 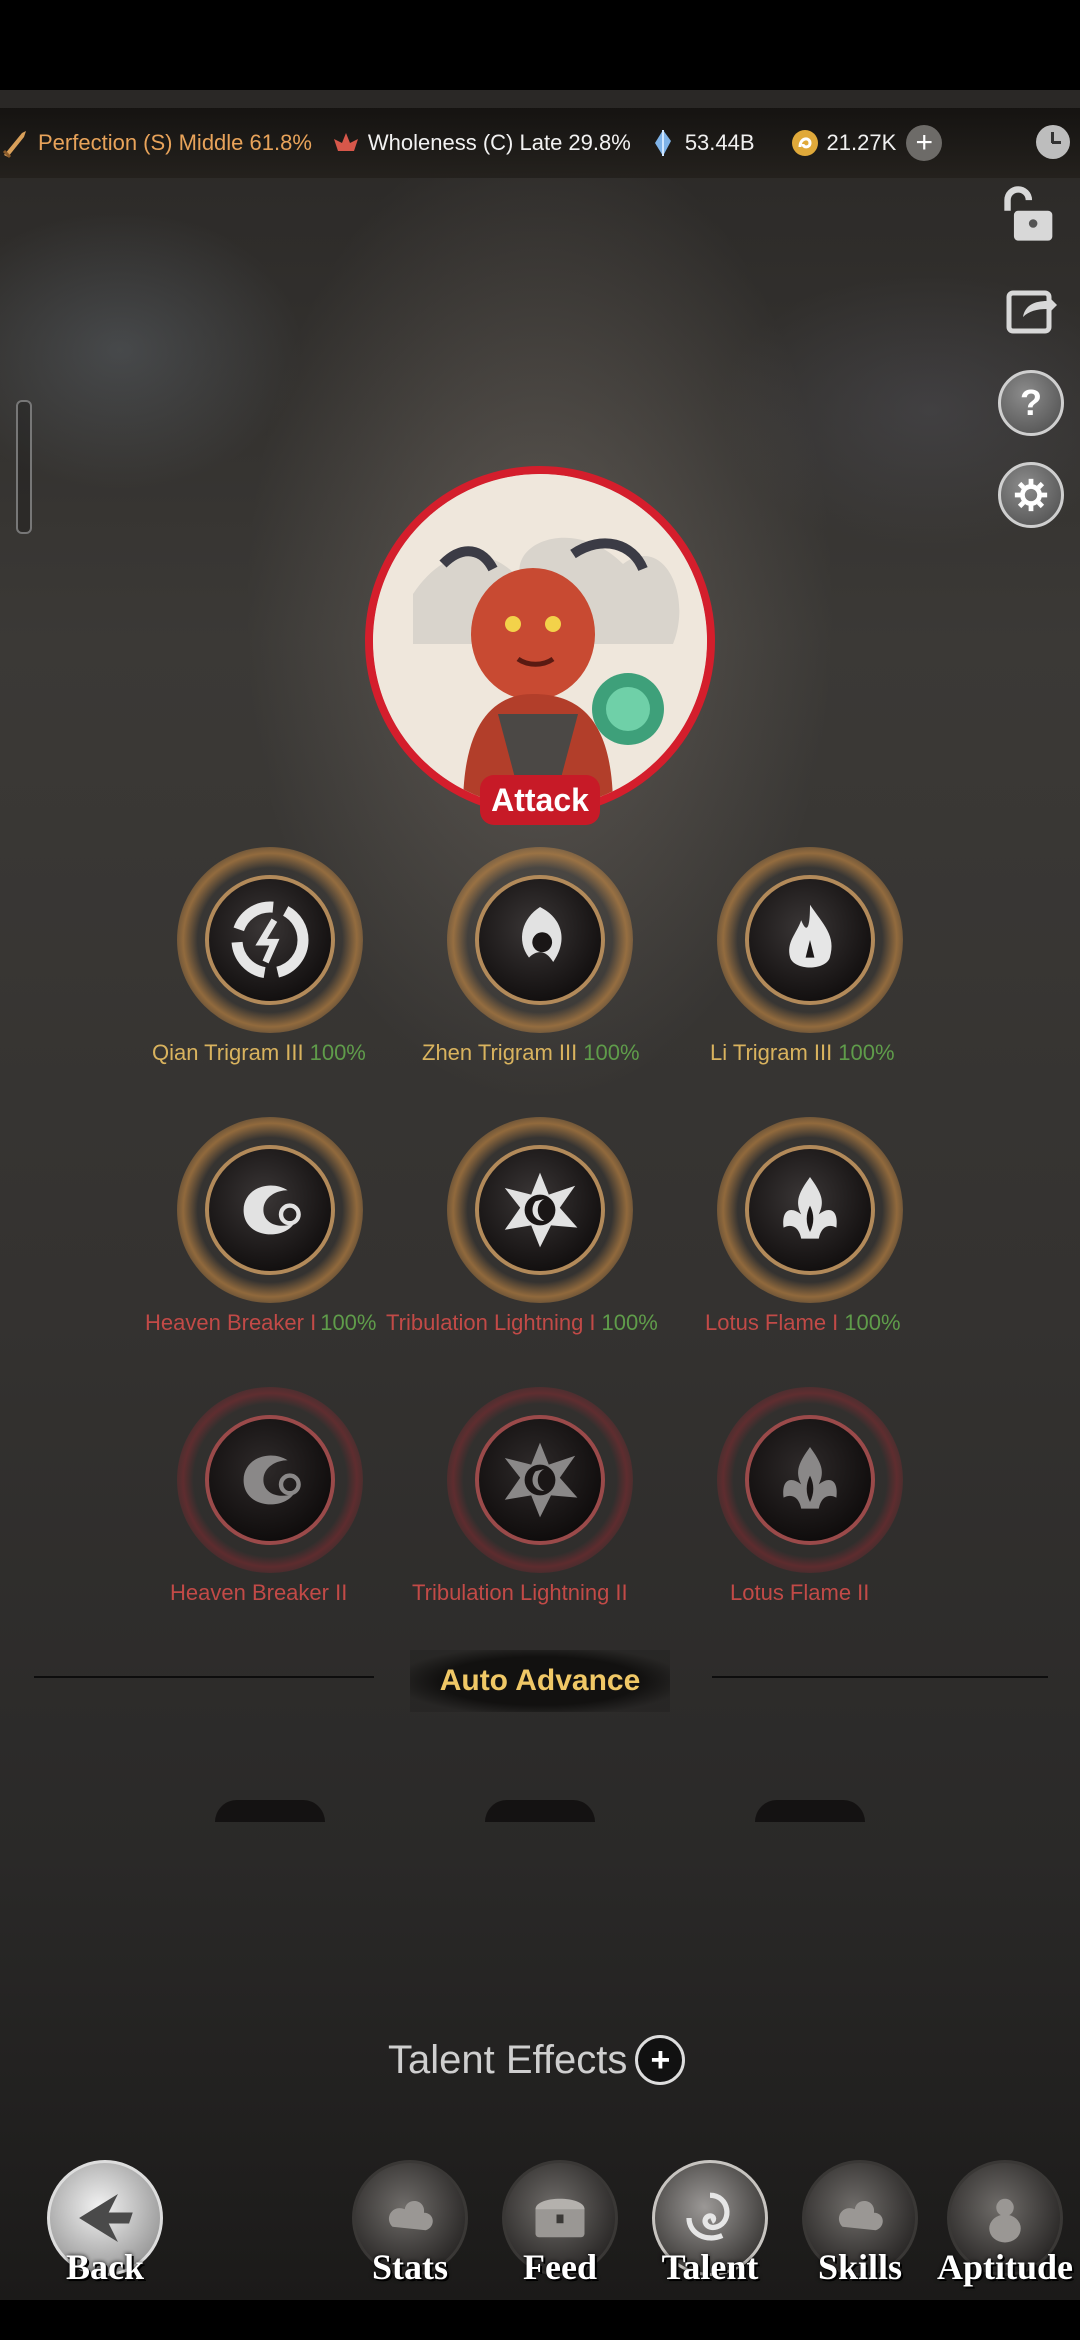 What do you see at coordinates (231, 1322) in the screenshot?
I see `talent-name: Heaven Breaker I` at bounding box center [231, 1322].